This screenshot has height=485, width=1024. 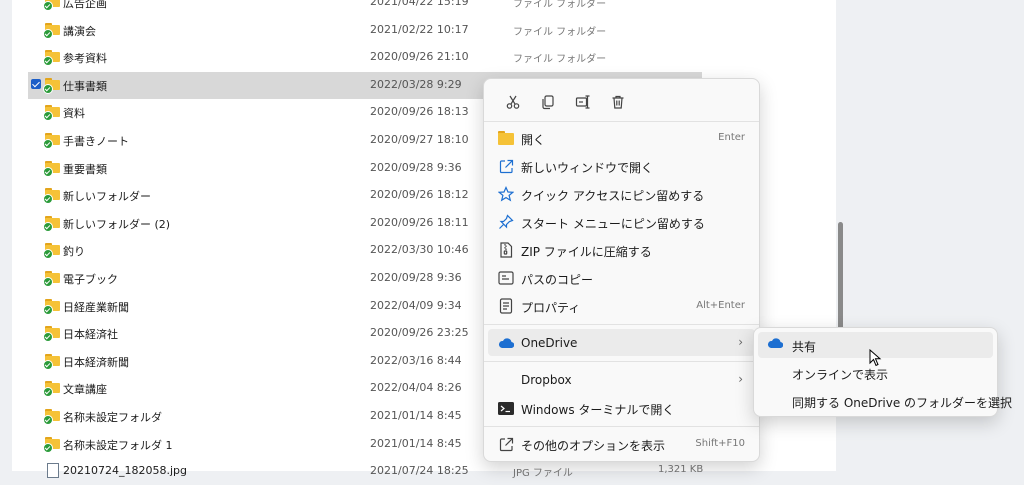 What do you see at coordinates (96, 141) in the screenshot?
I see `file-name: 手書きノート` at bounding box center [96, 141].